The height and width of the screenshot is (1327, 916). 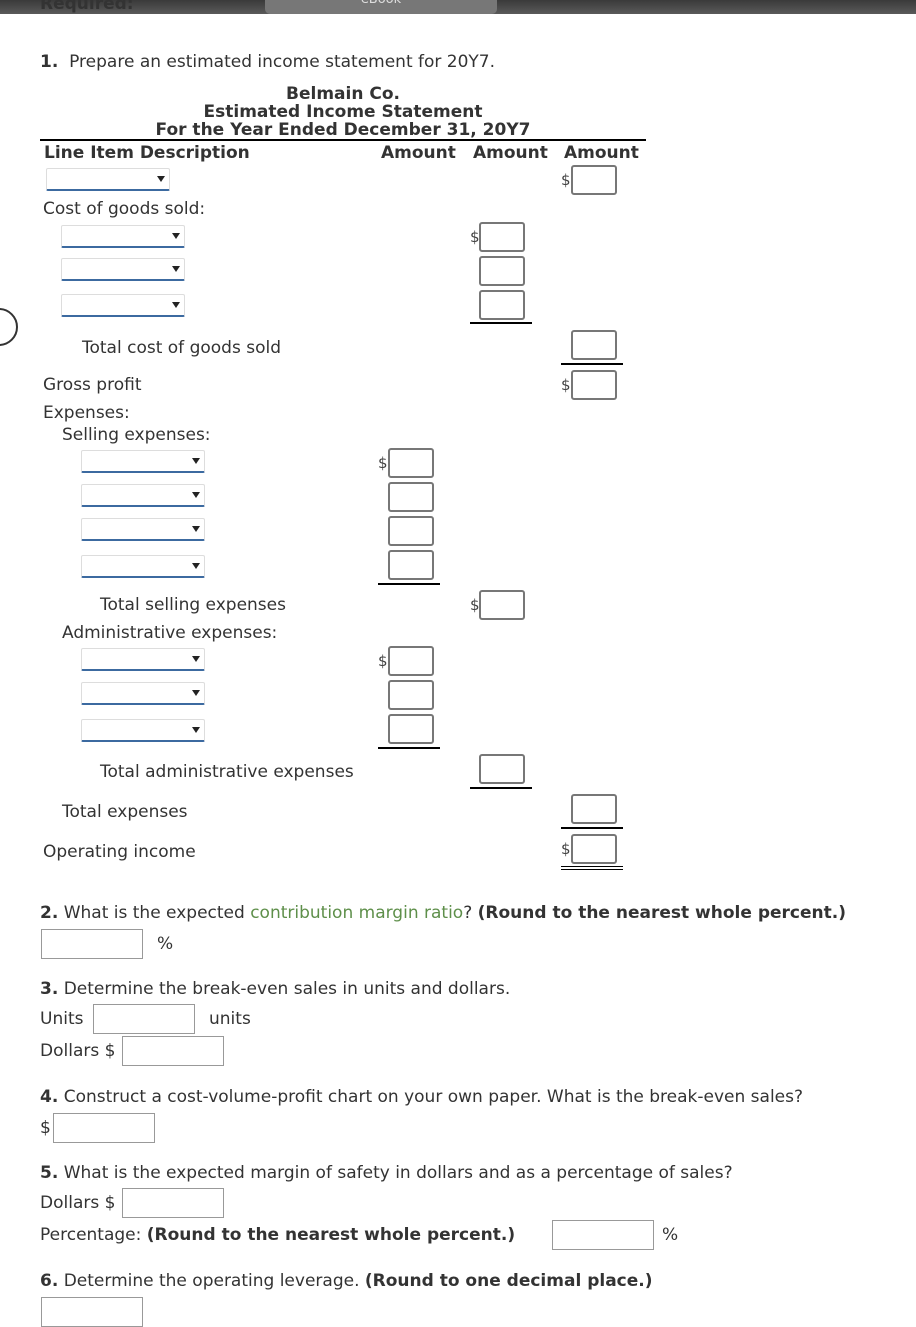 What do you see at coordinates (331, 1235) in the screenshot?
I see `q5-note: (Round to the nearest whole percent.)` at bounding box center [331, 1235].